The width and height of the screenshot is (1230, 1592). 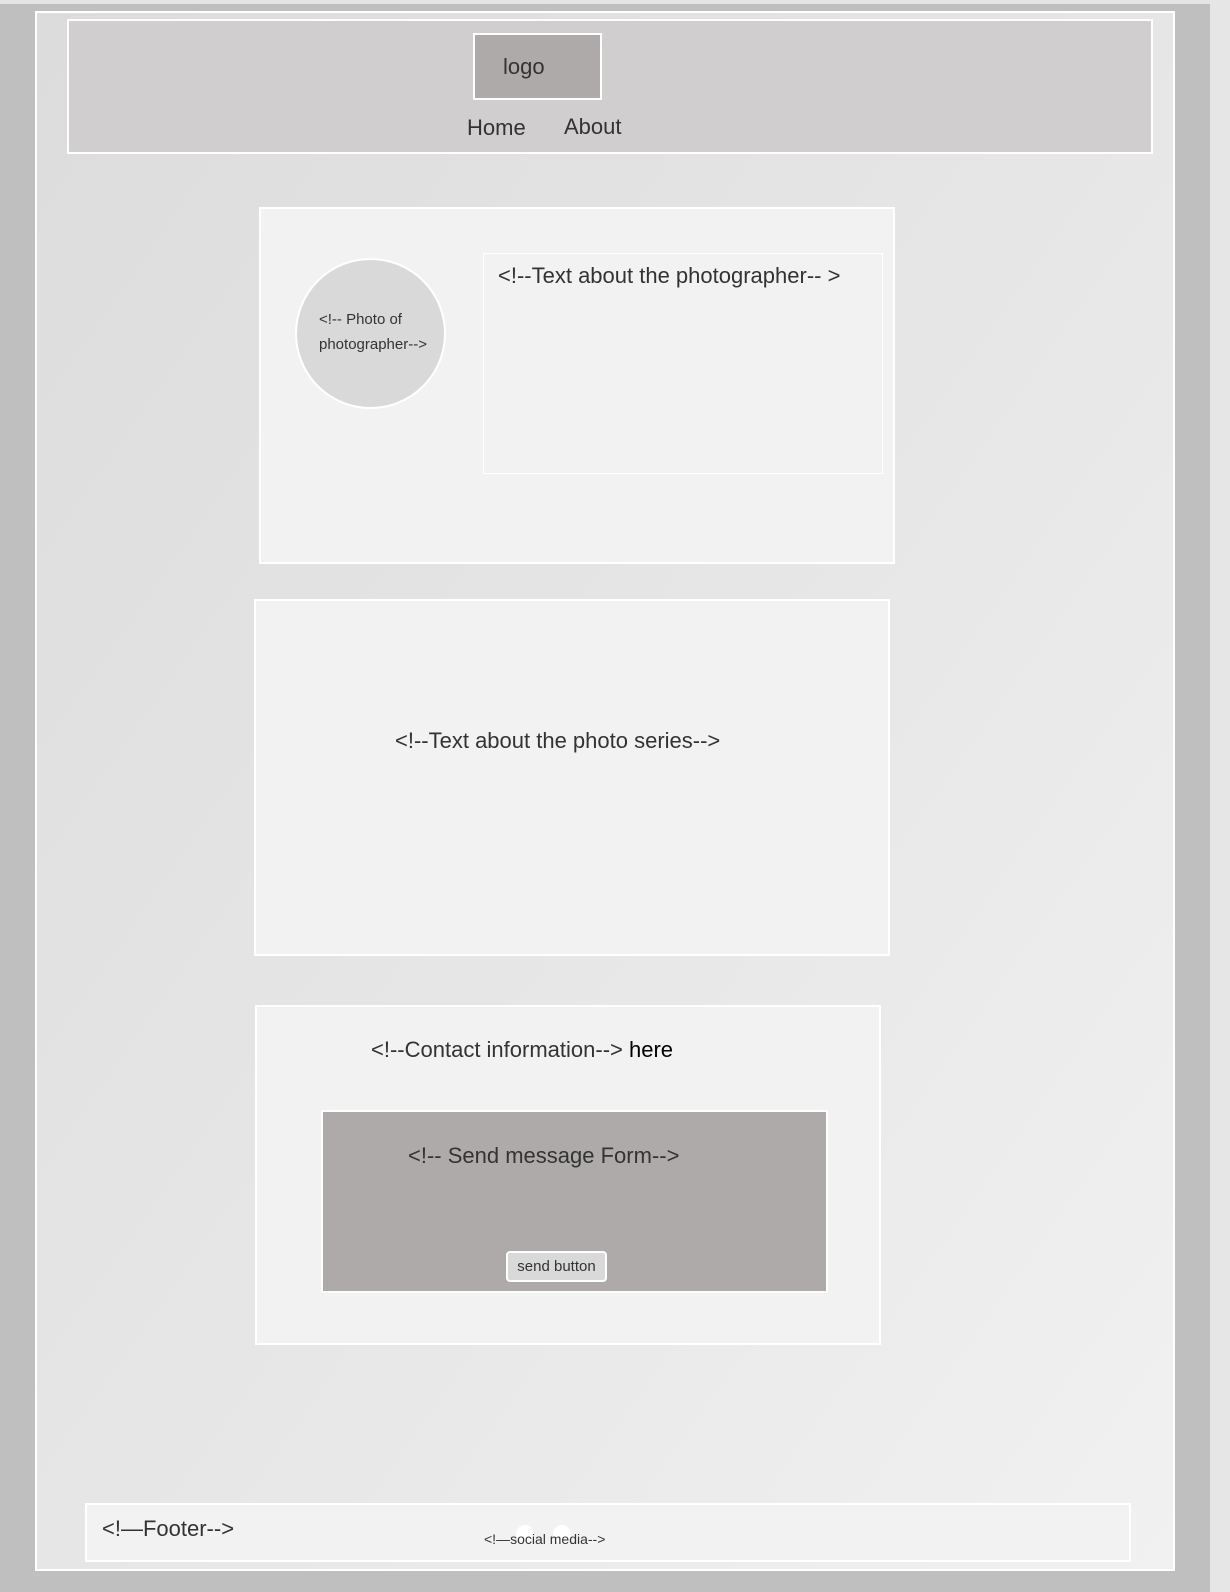 I want to click on social-media-label: <!—social media-->, so click(x=545, y=1539).